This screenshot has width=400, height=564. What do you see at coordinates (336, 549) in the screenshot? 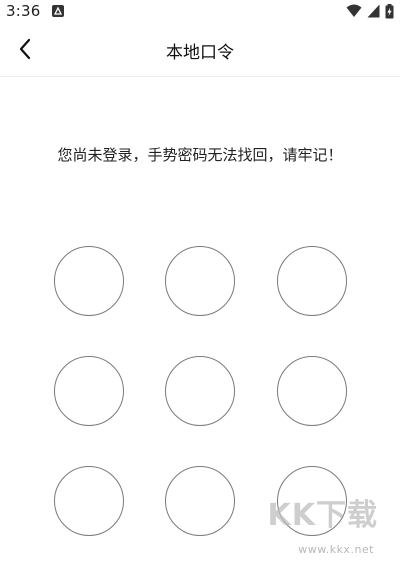
I see `watermark-url: www.kkx.net` at bounding box center [336, 549].